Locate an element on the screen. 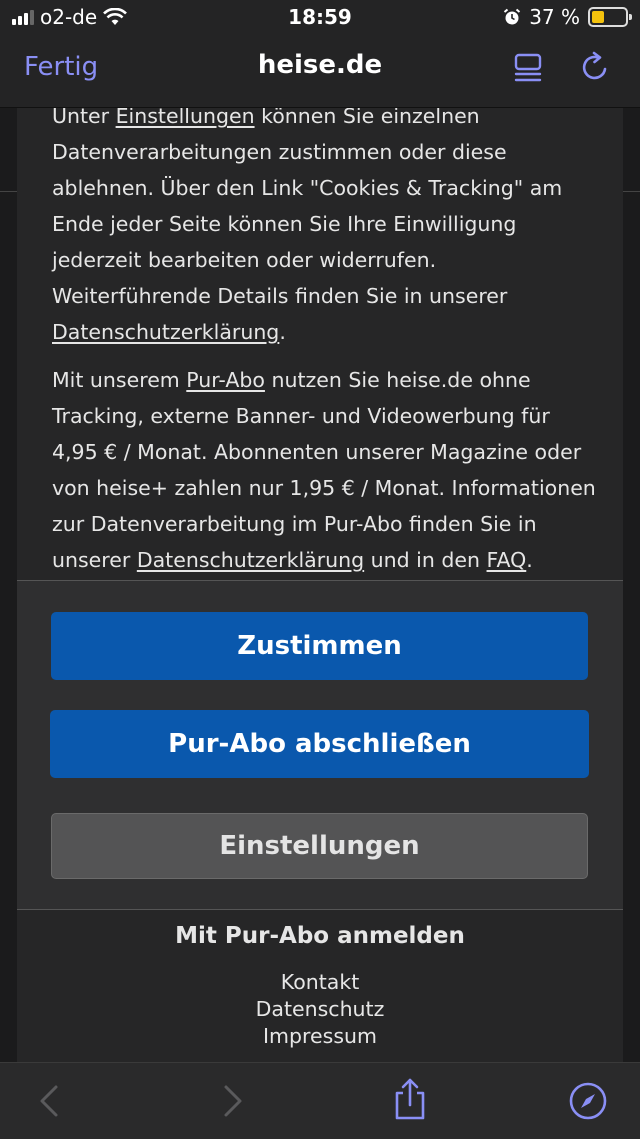 The height and width of the screenshot is (1139, 640). share-icon is located at coordinates (410, 1099).